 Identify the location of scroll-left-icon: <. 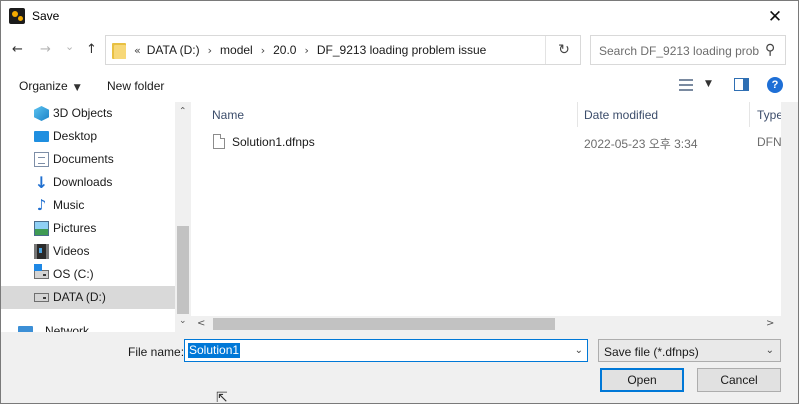
(201, 323).